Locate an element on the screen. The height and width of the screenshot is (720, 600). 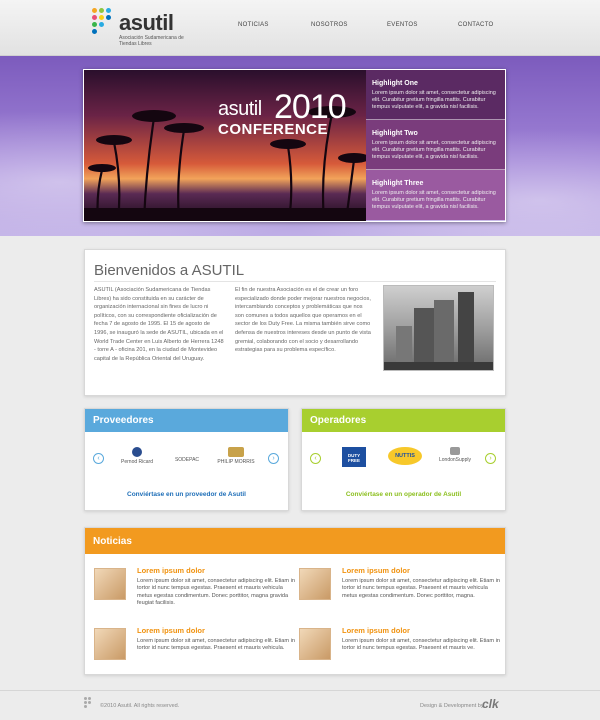
divider is located at coordinates (295, 281).